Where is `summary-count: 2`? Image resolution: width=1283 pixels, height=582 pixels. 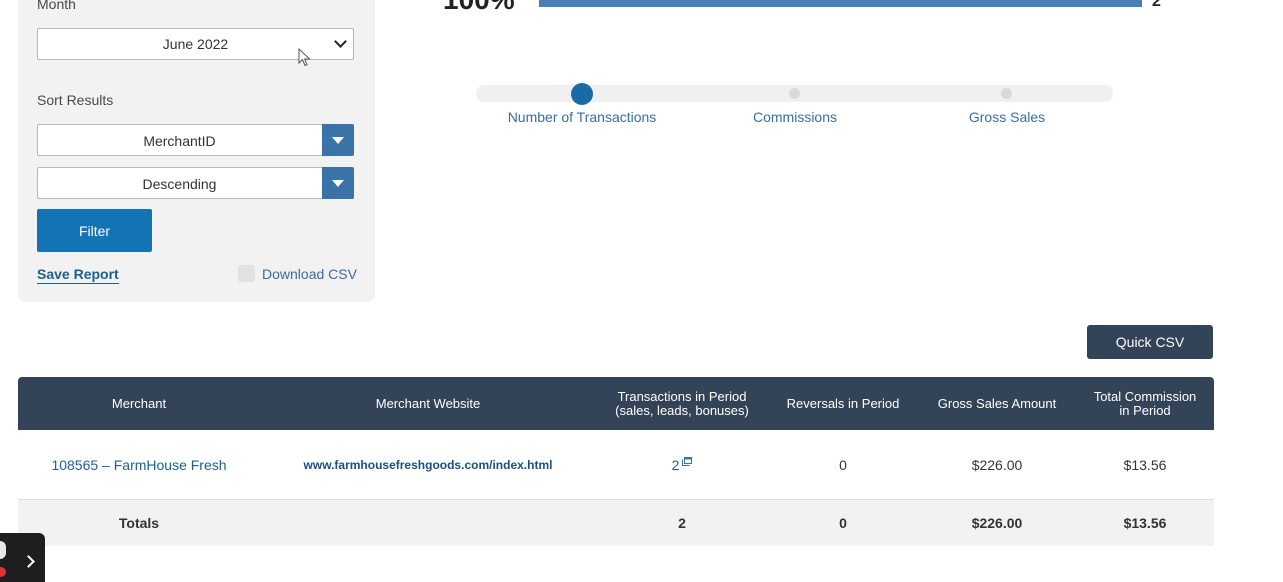
summary-count: 2 is located at coordinates (1156, 5).